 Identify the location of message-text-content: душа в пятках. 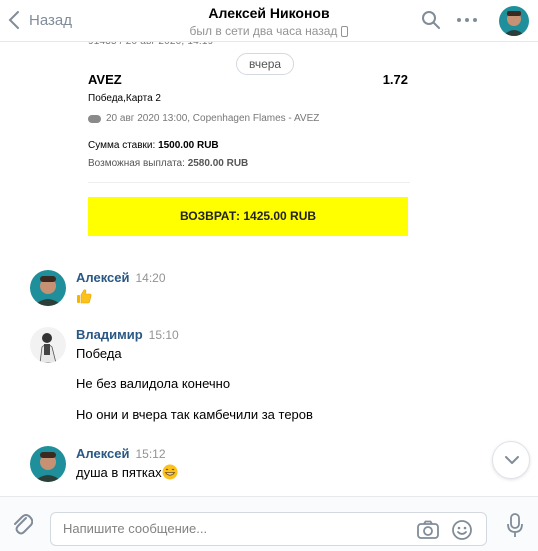
(119, 472).